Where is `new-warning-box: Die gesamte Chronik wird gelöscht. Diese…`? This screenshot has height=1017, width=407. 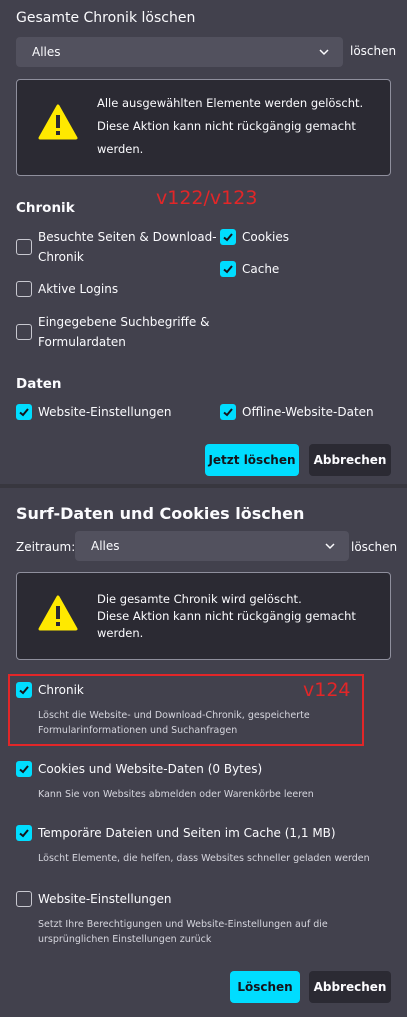 new-warning-box: Die gesamte Chronik wird gelöscht. Diese… is located at coordinates (203, 616).